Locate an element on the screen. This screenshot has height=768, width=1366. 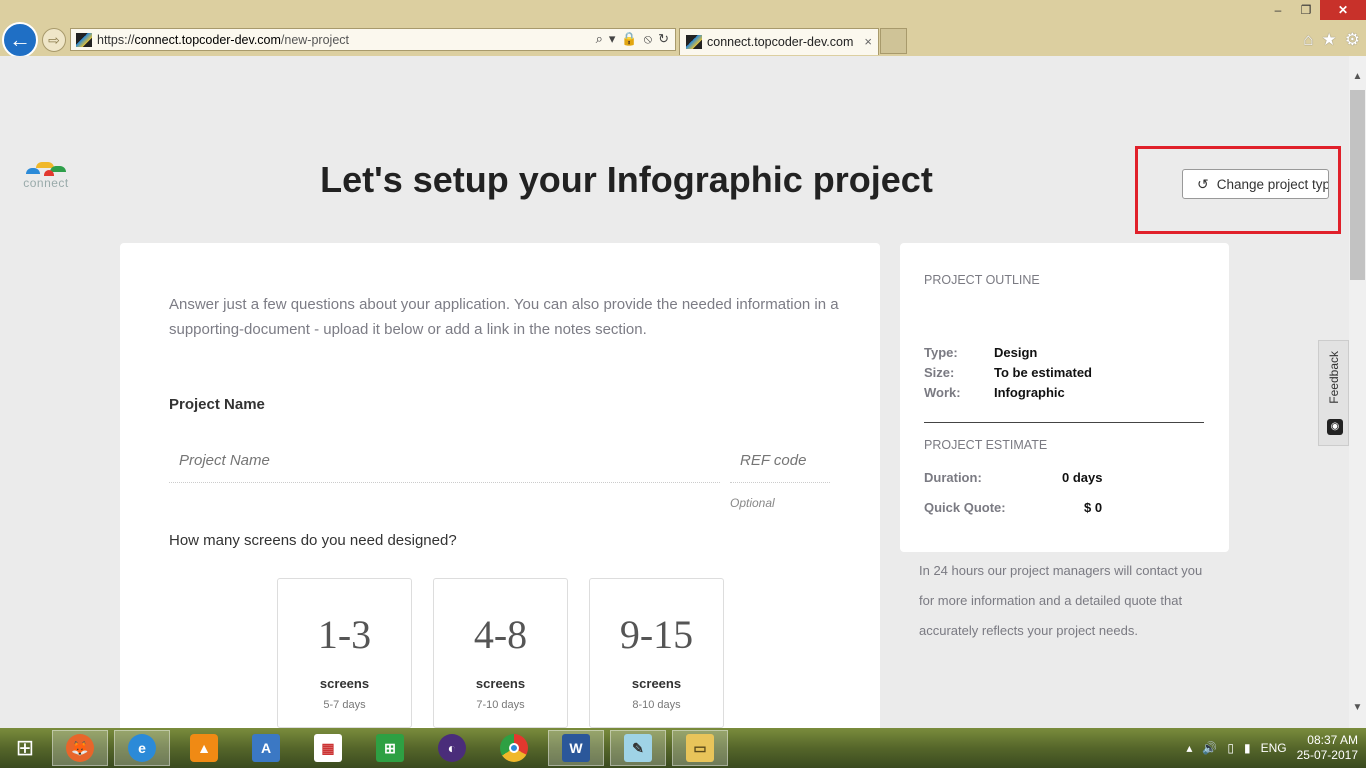
type-label: Type: is located at coordinates (941, 352).